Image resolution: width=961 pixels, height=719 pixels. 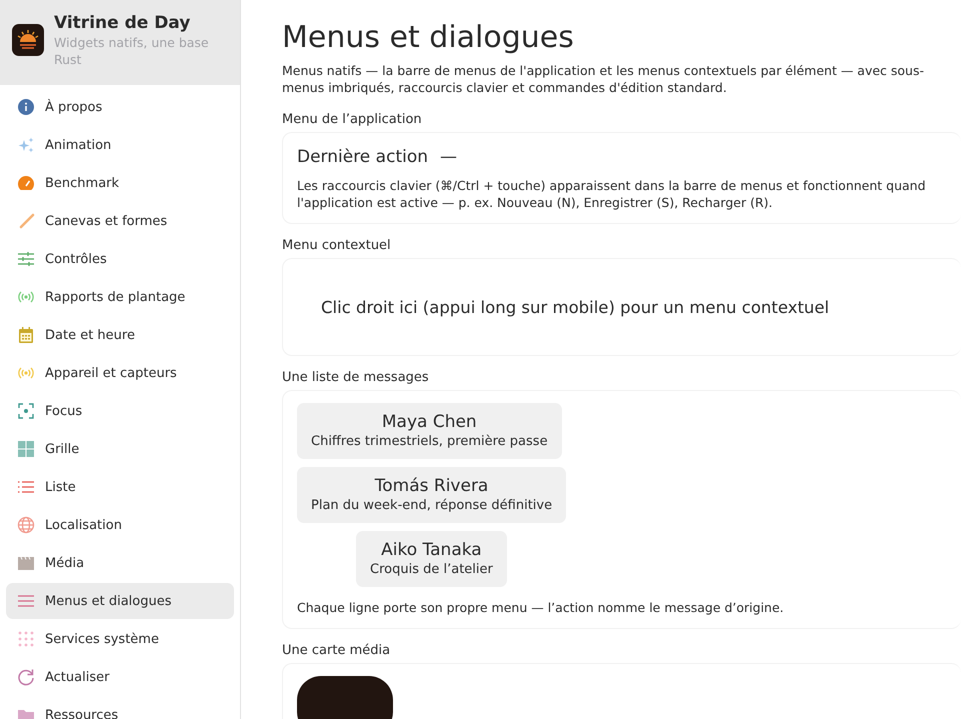 I want to click on gauge-icon, so click(x=26, y=183).